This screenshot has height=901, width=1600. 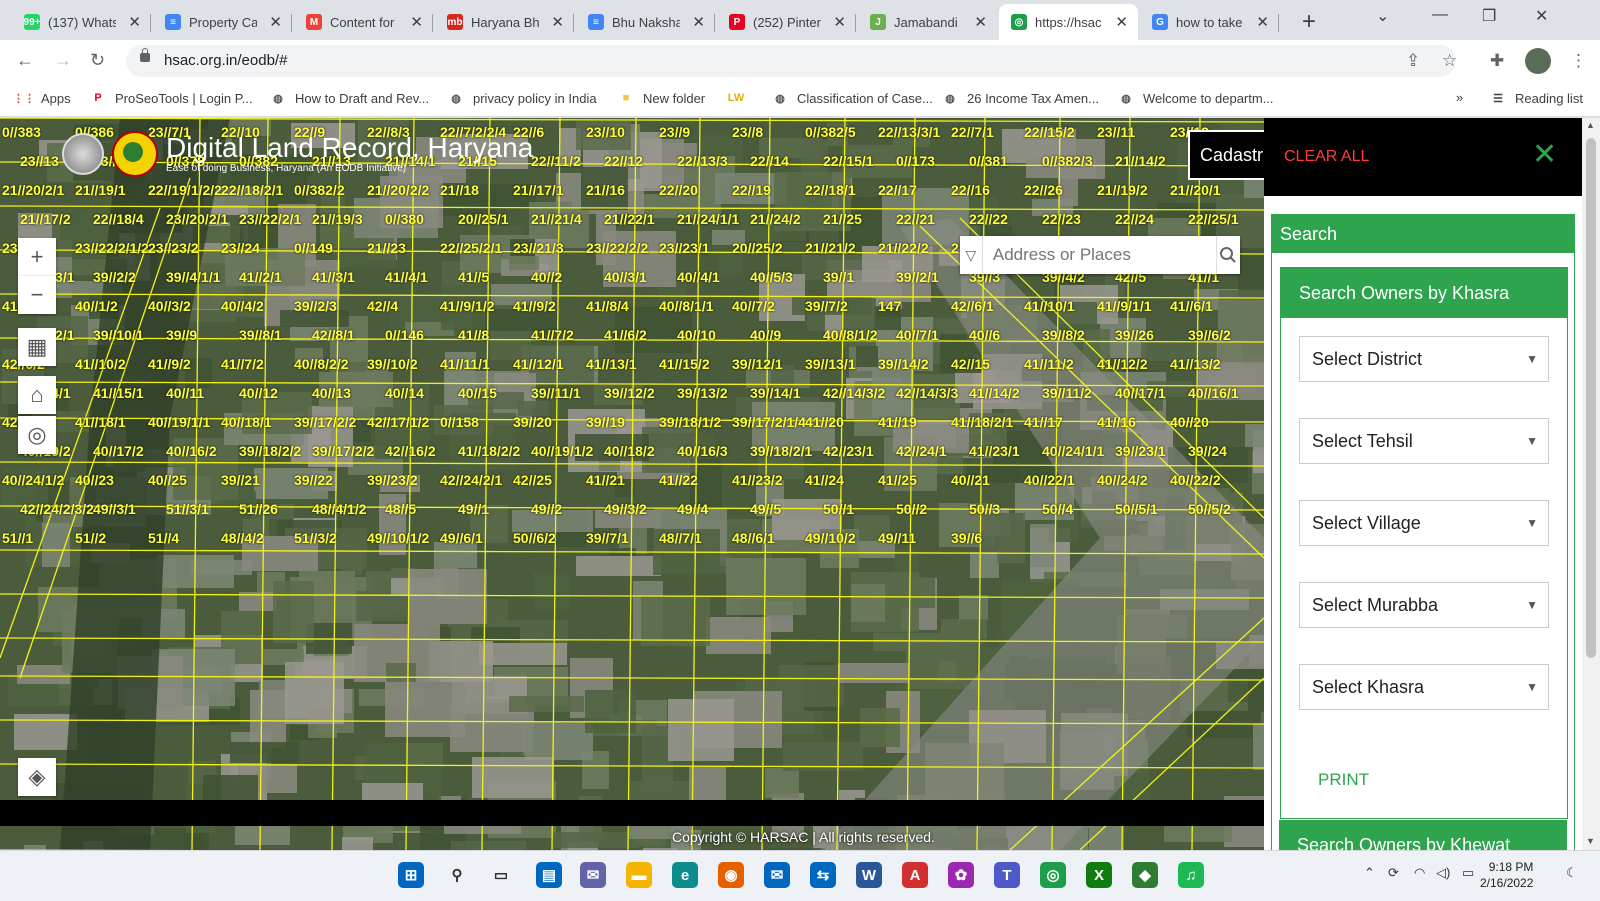 What do you see at coordinates (897, 538) in the screenshot?
I see `plot-number-label: 49//11` at bounding box center [897, 538].